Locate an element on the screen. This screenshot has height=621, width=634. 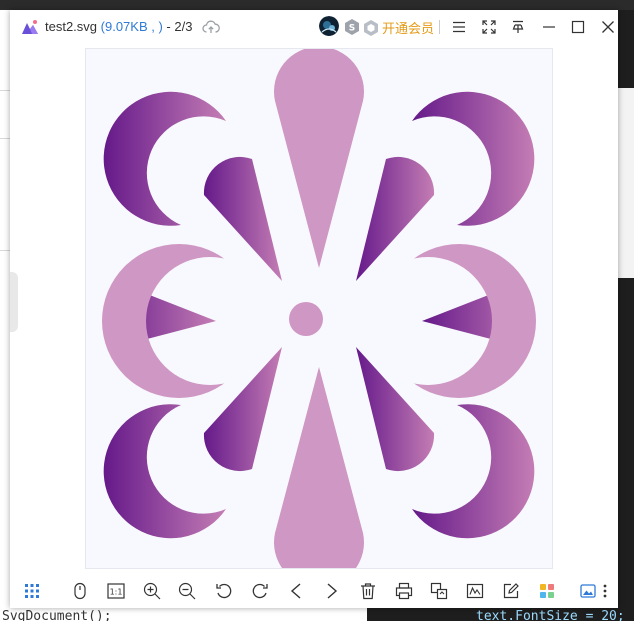
wallpaper-button is located at coordinates (588, 591).